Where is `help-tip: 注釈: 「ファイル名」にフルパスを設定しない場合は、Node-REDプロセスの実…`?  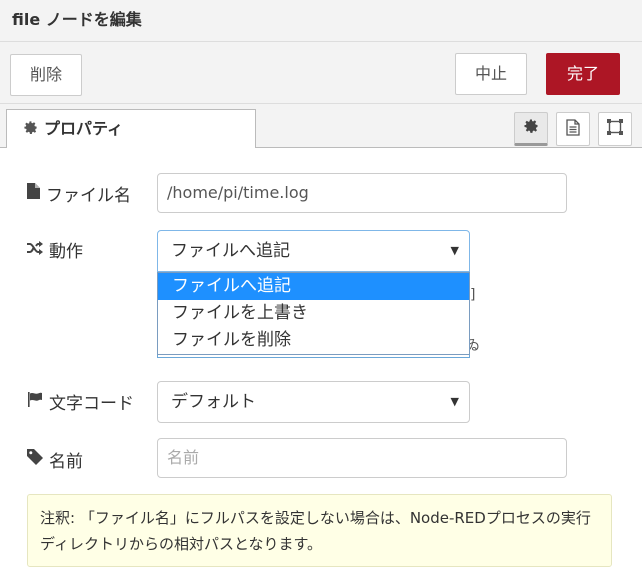 help-tip: 注釈: 「ファイル名」にフルパスを設定しない場合は、Node-REDプロセスの実… is located at coordinates (319, 530).